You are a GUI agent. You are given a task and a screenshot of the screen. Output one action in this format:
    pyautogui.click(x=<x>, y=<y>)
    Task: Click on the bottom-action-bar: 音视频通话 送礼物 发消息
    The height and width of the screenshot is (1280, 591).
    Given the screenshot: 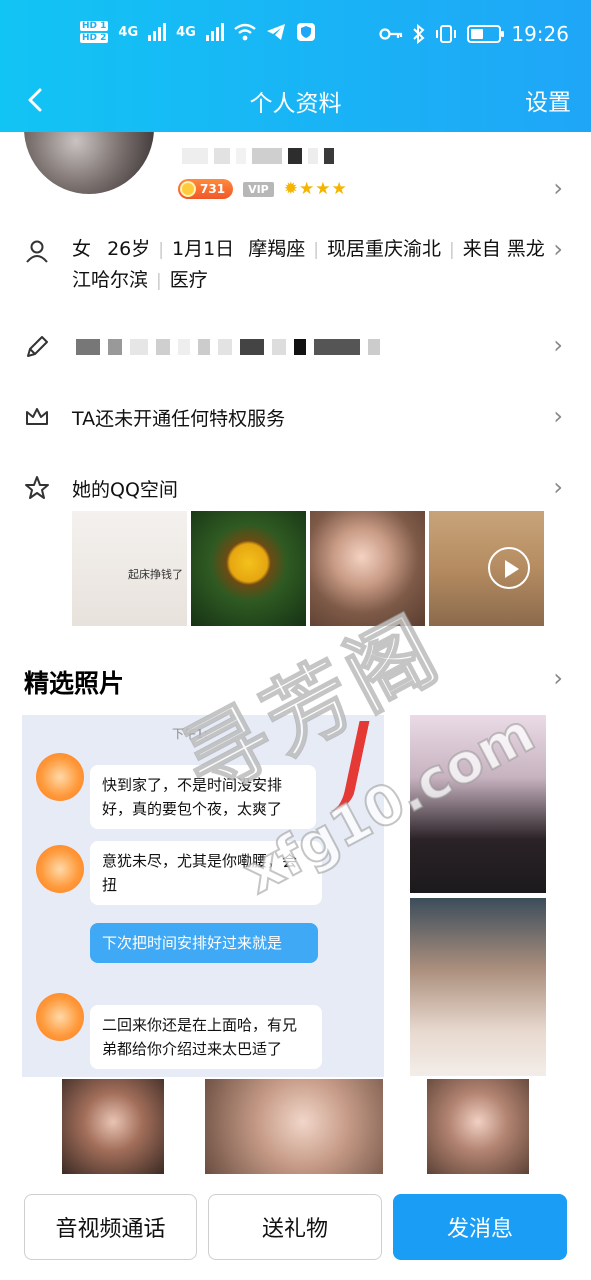 What is the action you would take?
    pyautogui.click(x=295, y=1230)
    